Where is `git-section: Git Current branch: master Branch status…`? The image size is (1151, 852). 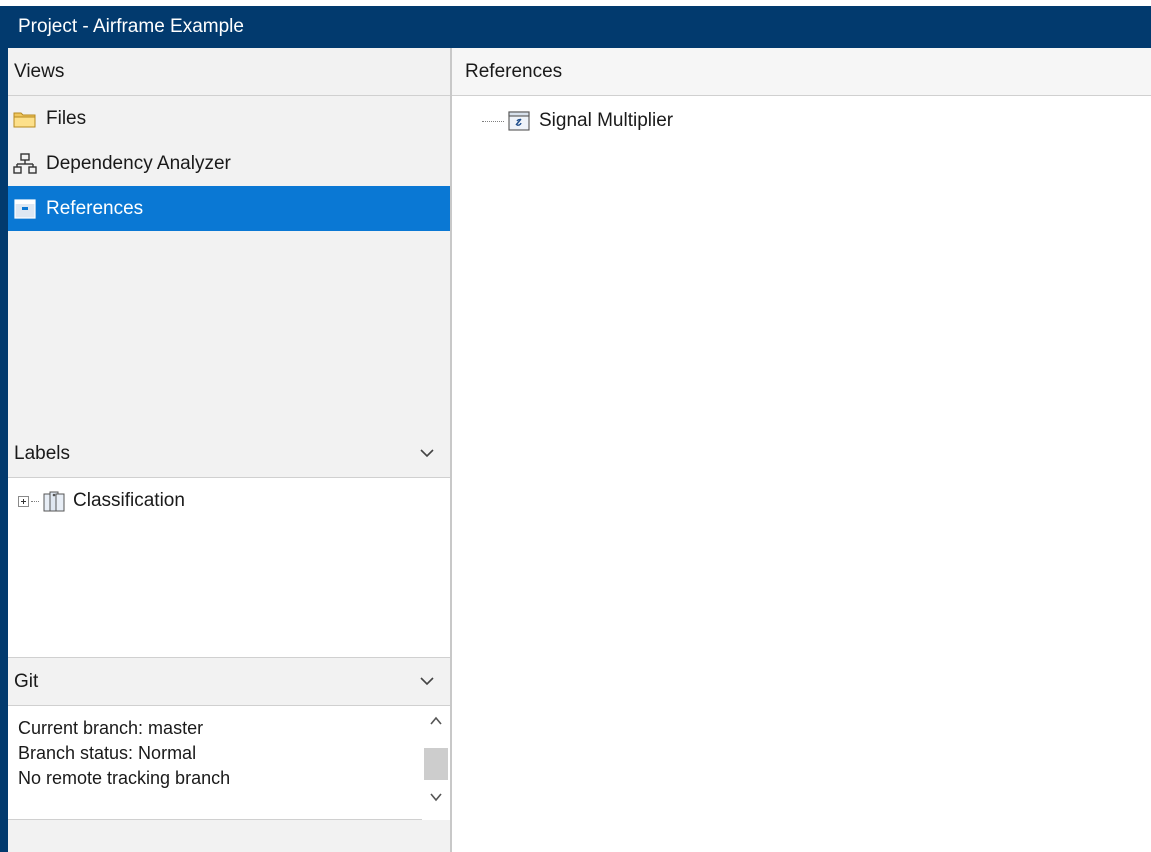
git-section: Git Current branch: master Branch status… is located at coordinates (229, 739).